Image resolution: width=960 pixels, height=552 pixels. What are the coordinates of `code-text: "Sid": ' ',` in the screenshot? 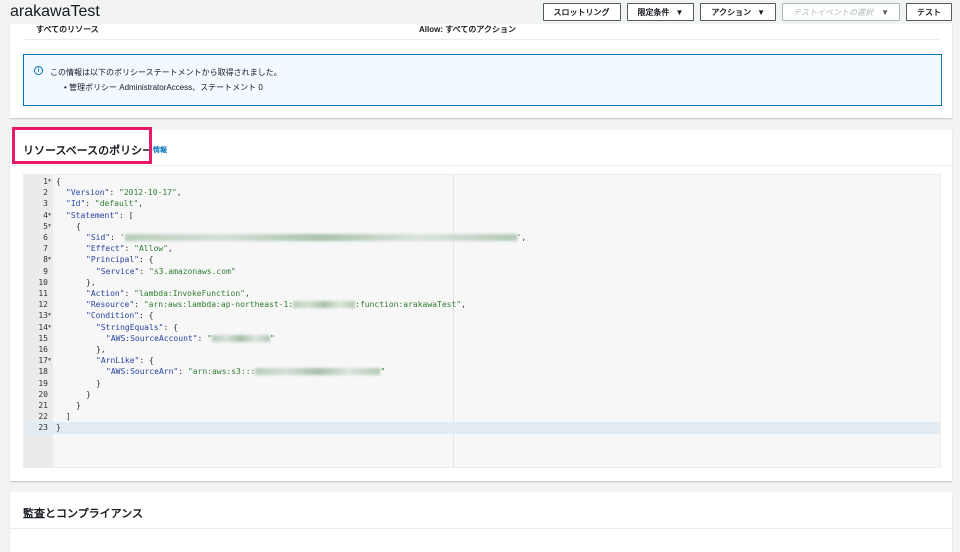 It's located at (306, 237).